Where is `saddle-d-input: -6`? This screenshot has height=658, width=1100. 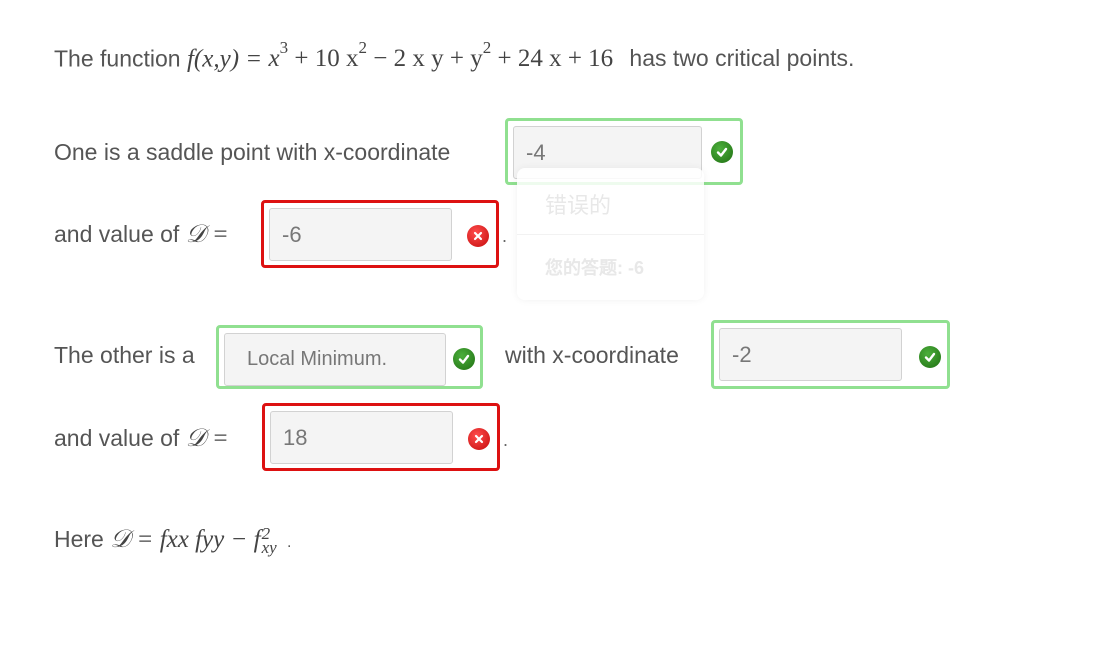 saddle-d-input: -6 is located at coordinates (360, 234).